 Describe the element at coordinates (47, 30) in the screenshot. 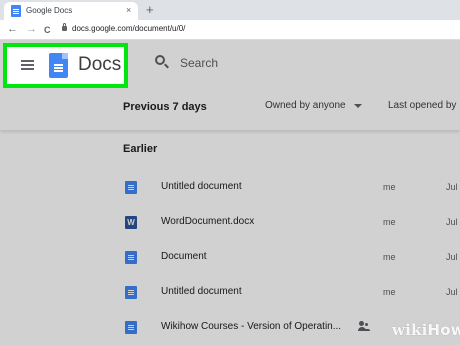

I see `reload-icon: C` at that location.